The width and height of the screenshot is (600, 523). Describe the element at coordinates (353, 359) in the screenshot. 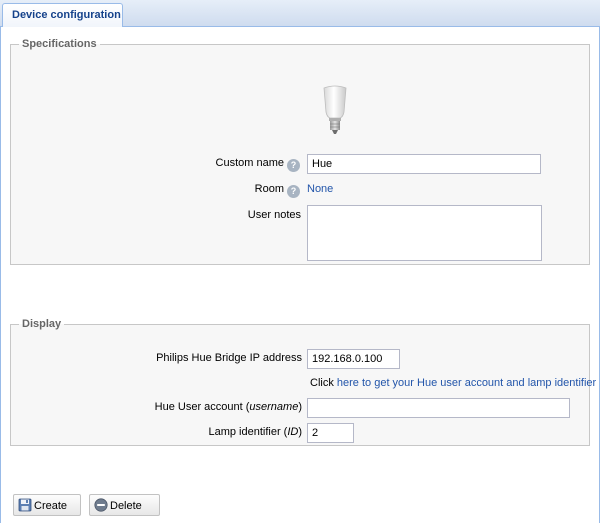

I see `bridge-ip-input` at that location.